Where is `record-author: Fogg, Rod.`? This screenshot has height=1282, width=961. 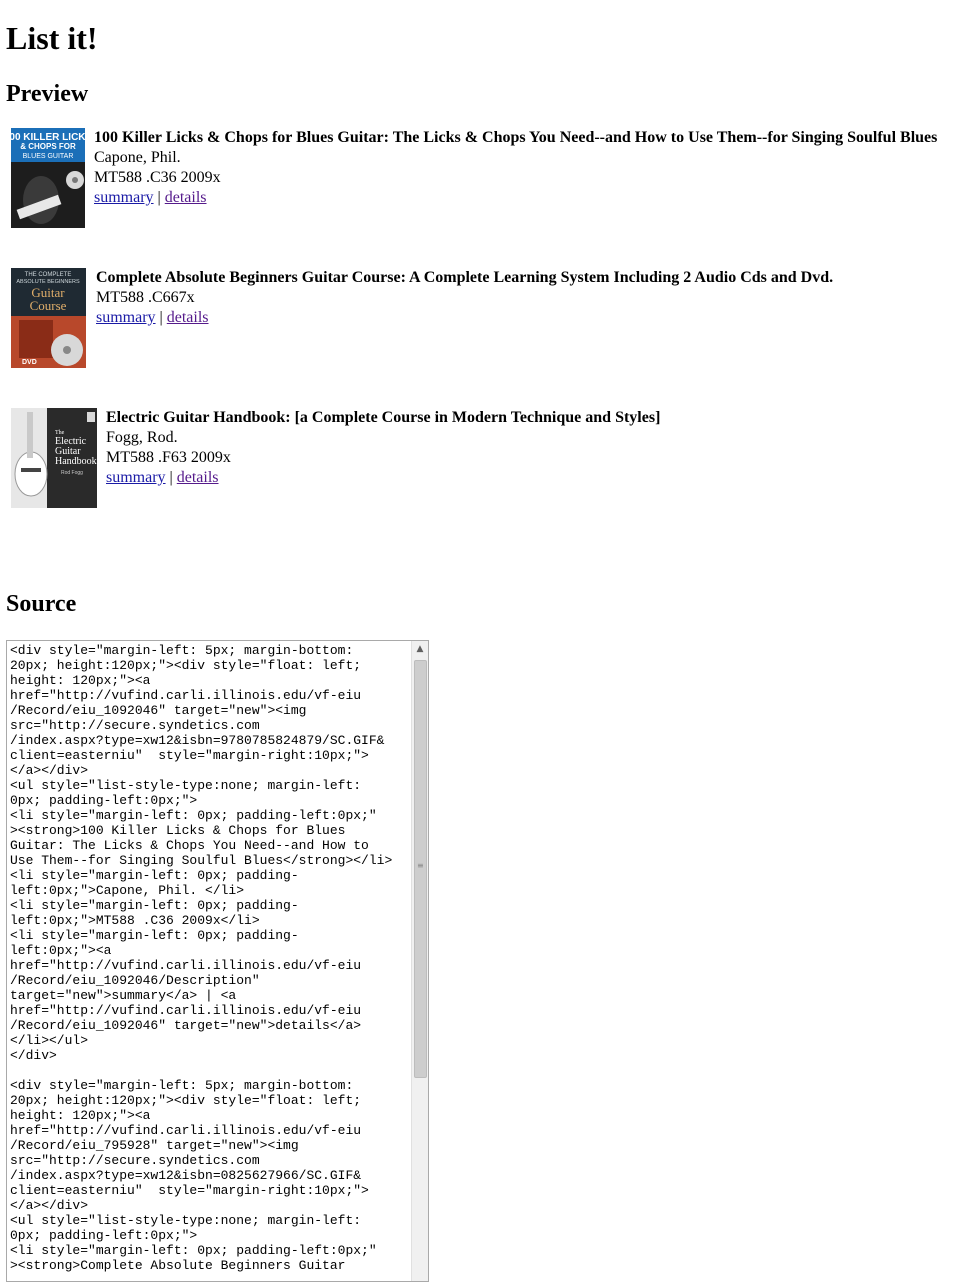 record-author: Fogg, Rod. is located at coordinates (142, 437).